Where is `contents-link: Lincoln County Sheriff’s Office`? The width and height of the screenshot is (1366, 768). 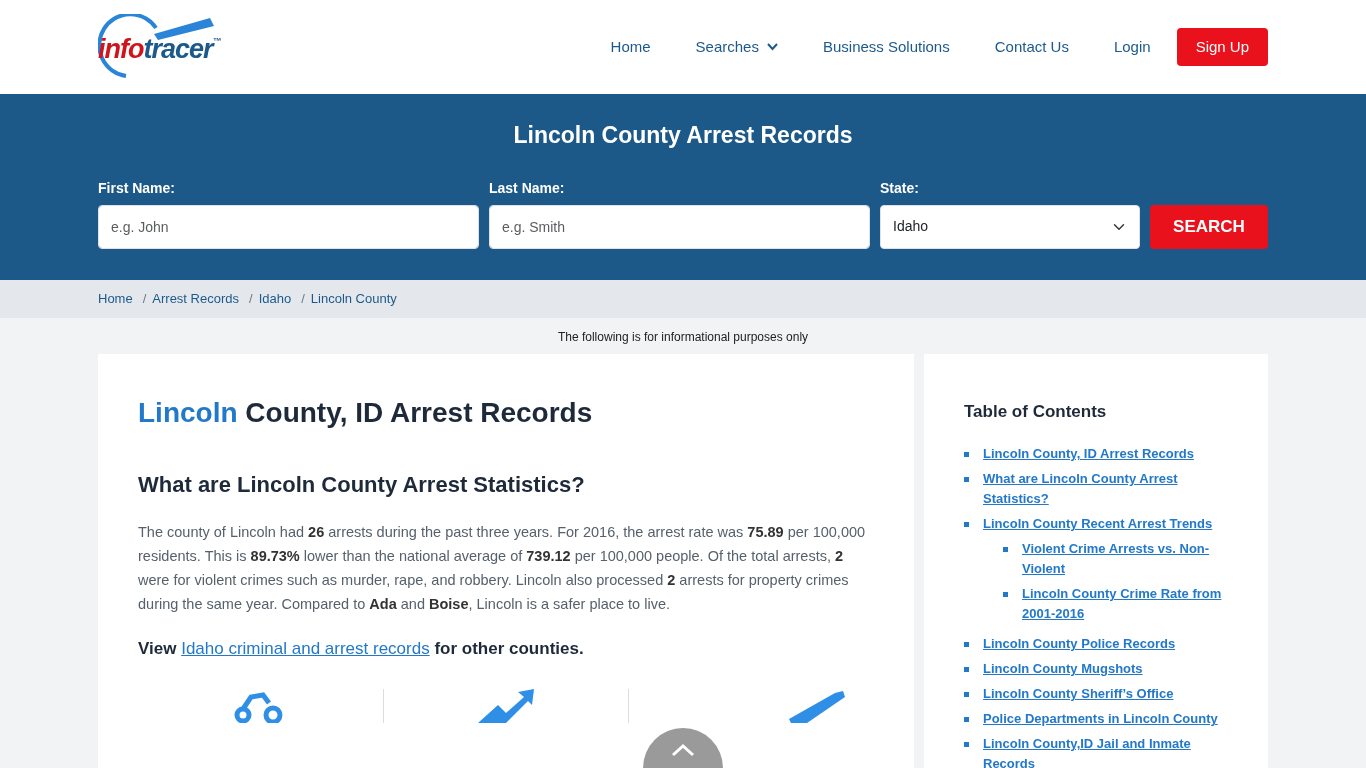 contents-link: Lincoln County Sheriff’s Office is located at coordinates (1078, 694).